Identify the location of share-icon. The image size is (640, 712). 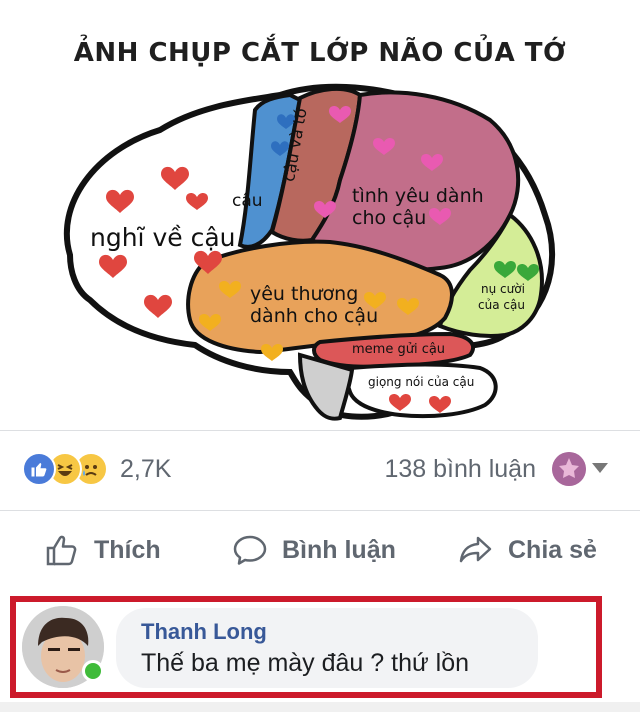
(475, 549).